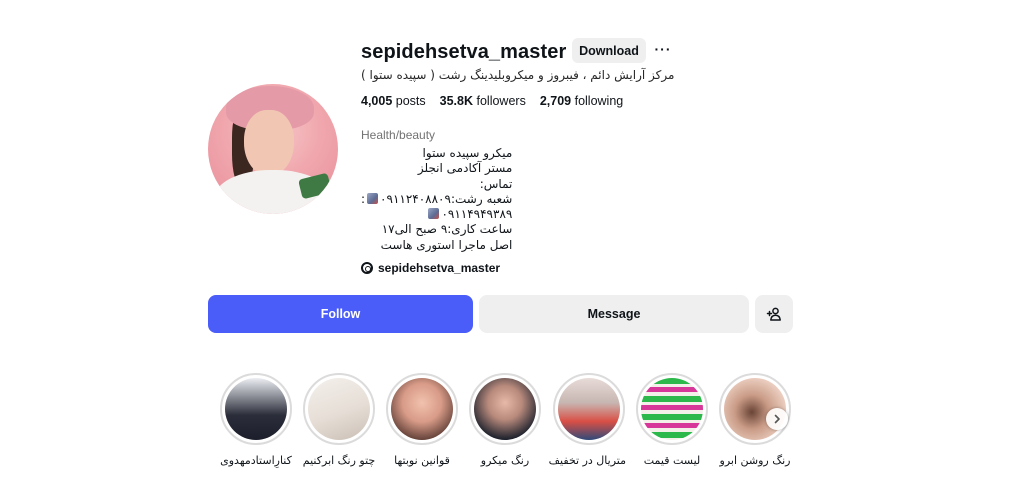  I want to click on highlights-next-button, so click(777, 419).